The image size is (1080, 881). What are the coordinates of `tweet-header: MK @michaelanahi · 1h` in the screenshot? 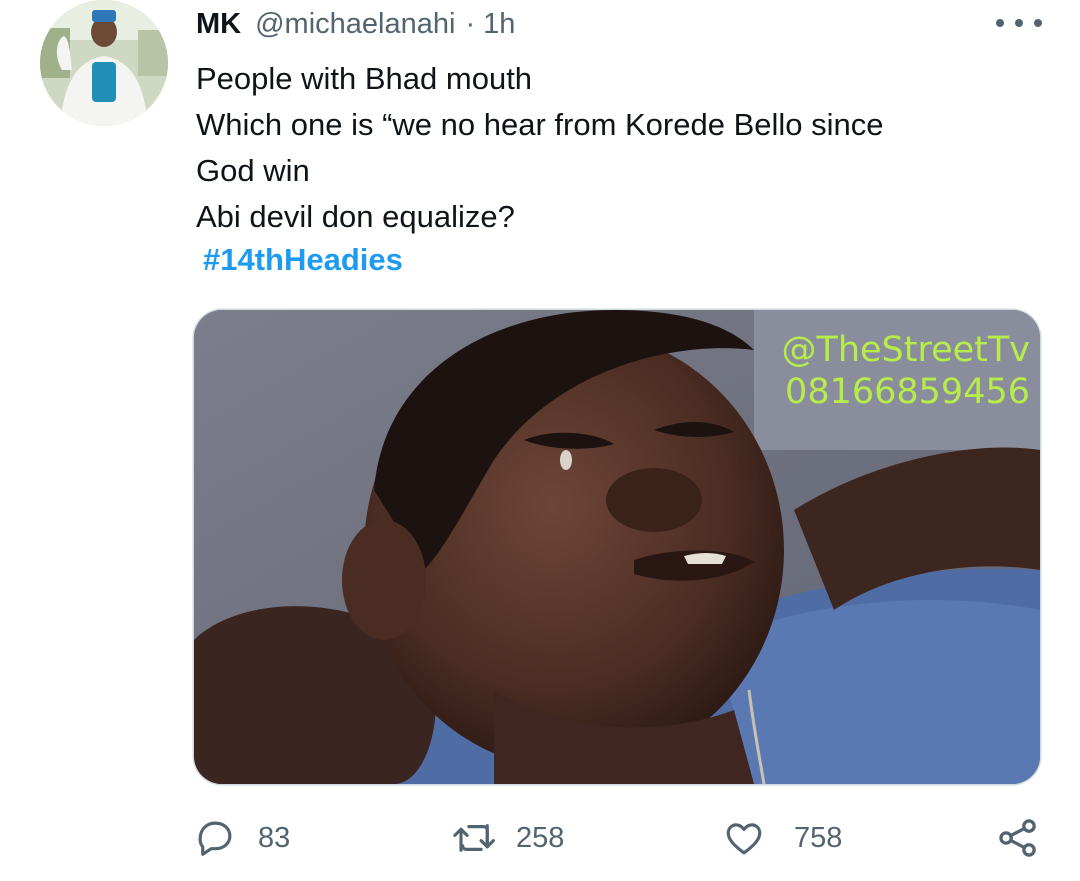 It's located at (355, 24).